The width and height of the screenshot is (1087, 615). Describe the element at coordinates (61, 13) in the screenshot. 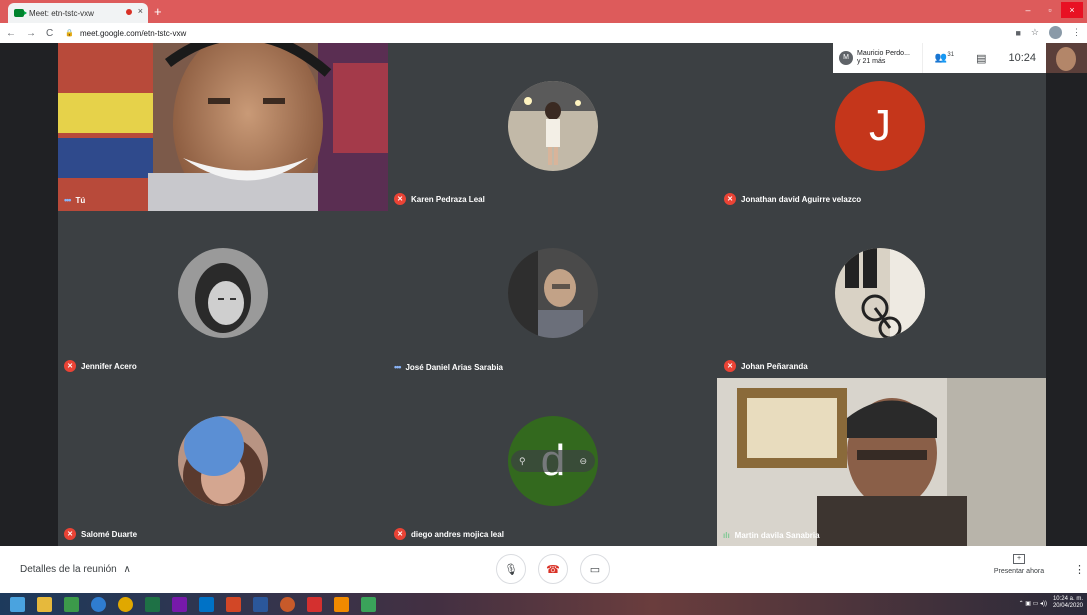

I see `tab-title: Meet: etn-tstc-vxw` at that location.